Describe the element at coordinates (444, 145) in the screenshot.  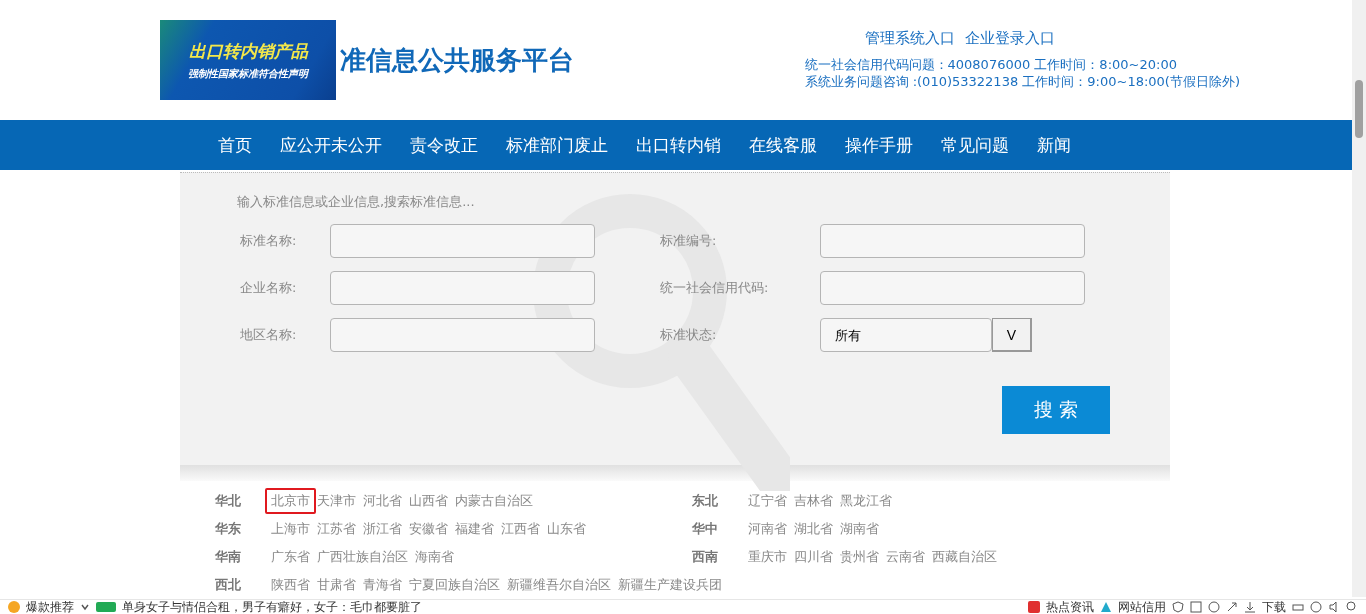
I see `nav-item: 责令改正` at that location.